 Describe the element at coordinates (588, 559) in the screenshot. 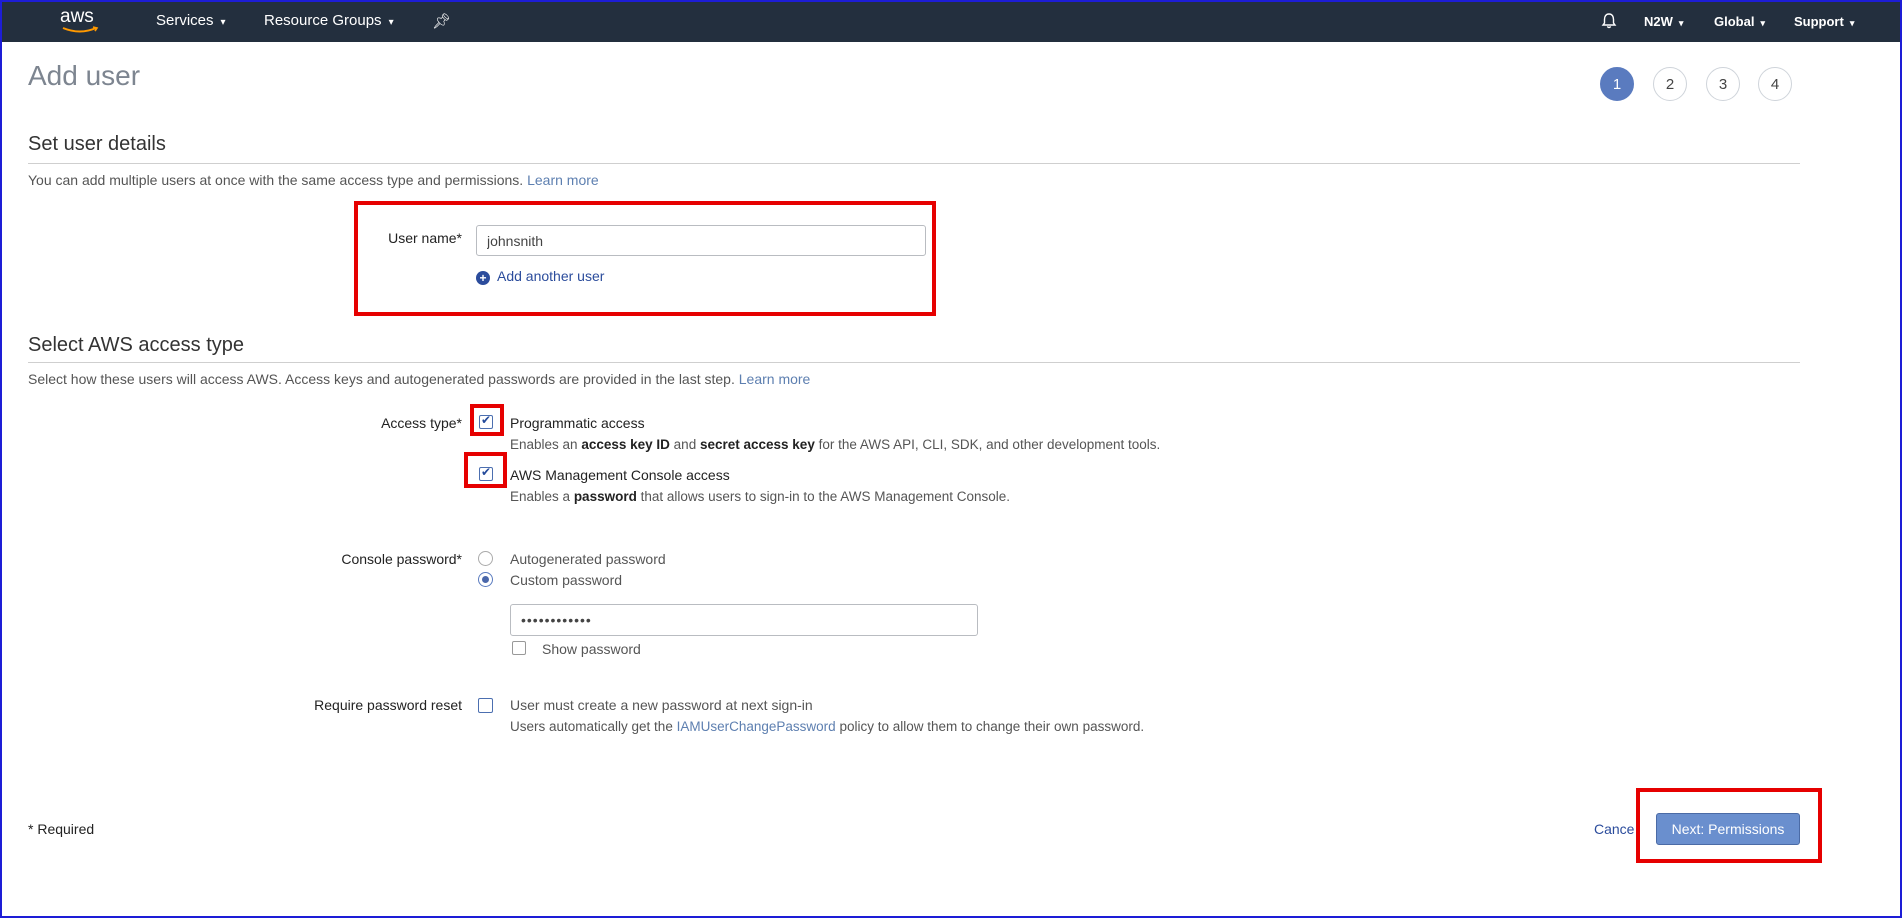

I see `autogenerated-password-label: Autogenerated password` at that location.